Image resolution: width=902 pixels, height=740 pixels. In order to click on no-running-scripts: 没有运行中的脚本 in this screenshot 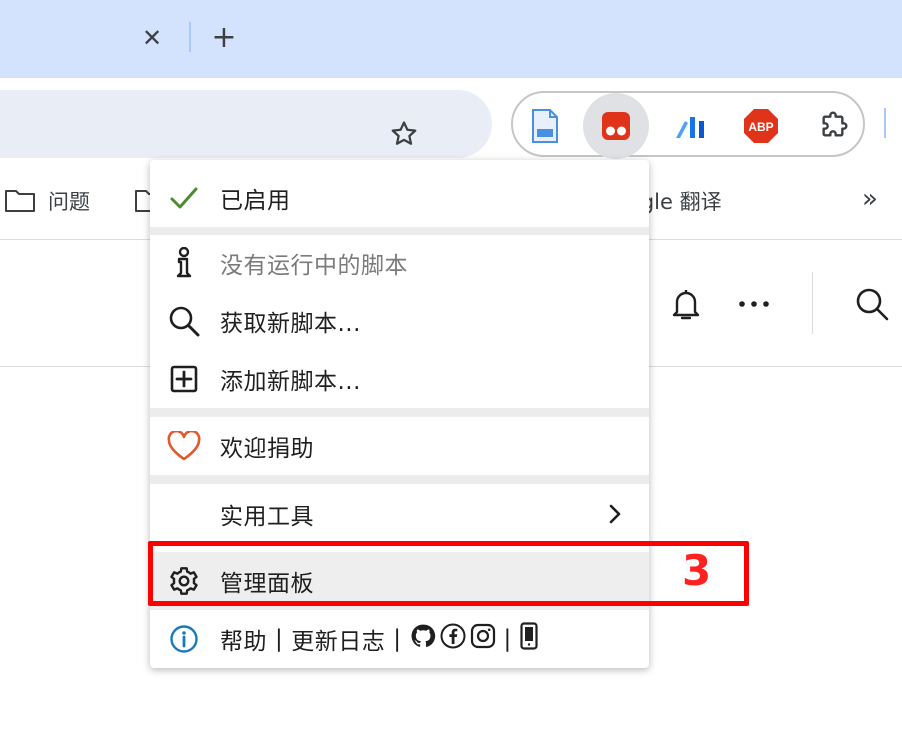, I will do `click(399, 263)`.